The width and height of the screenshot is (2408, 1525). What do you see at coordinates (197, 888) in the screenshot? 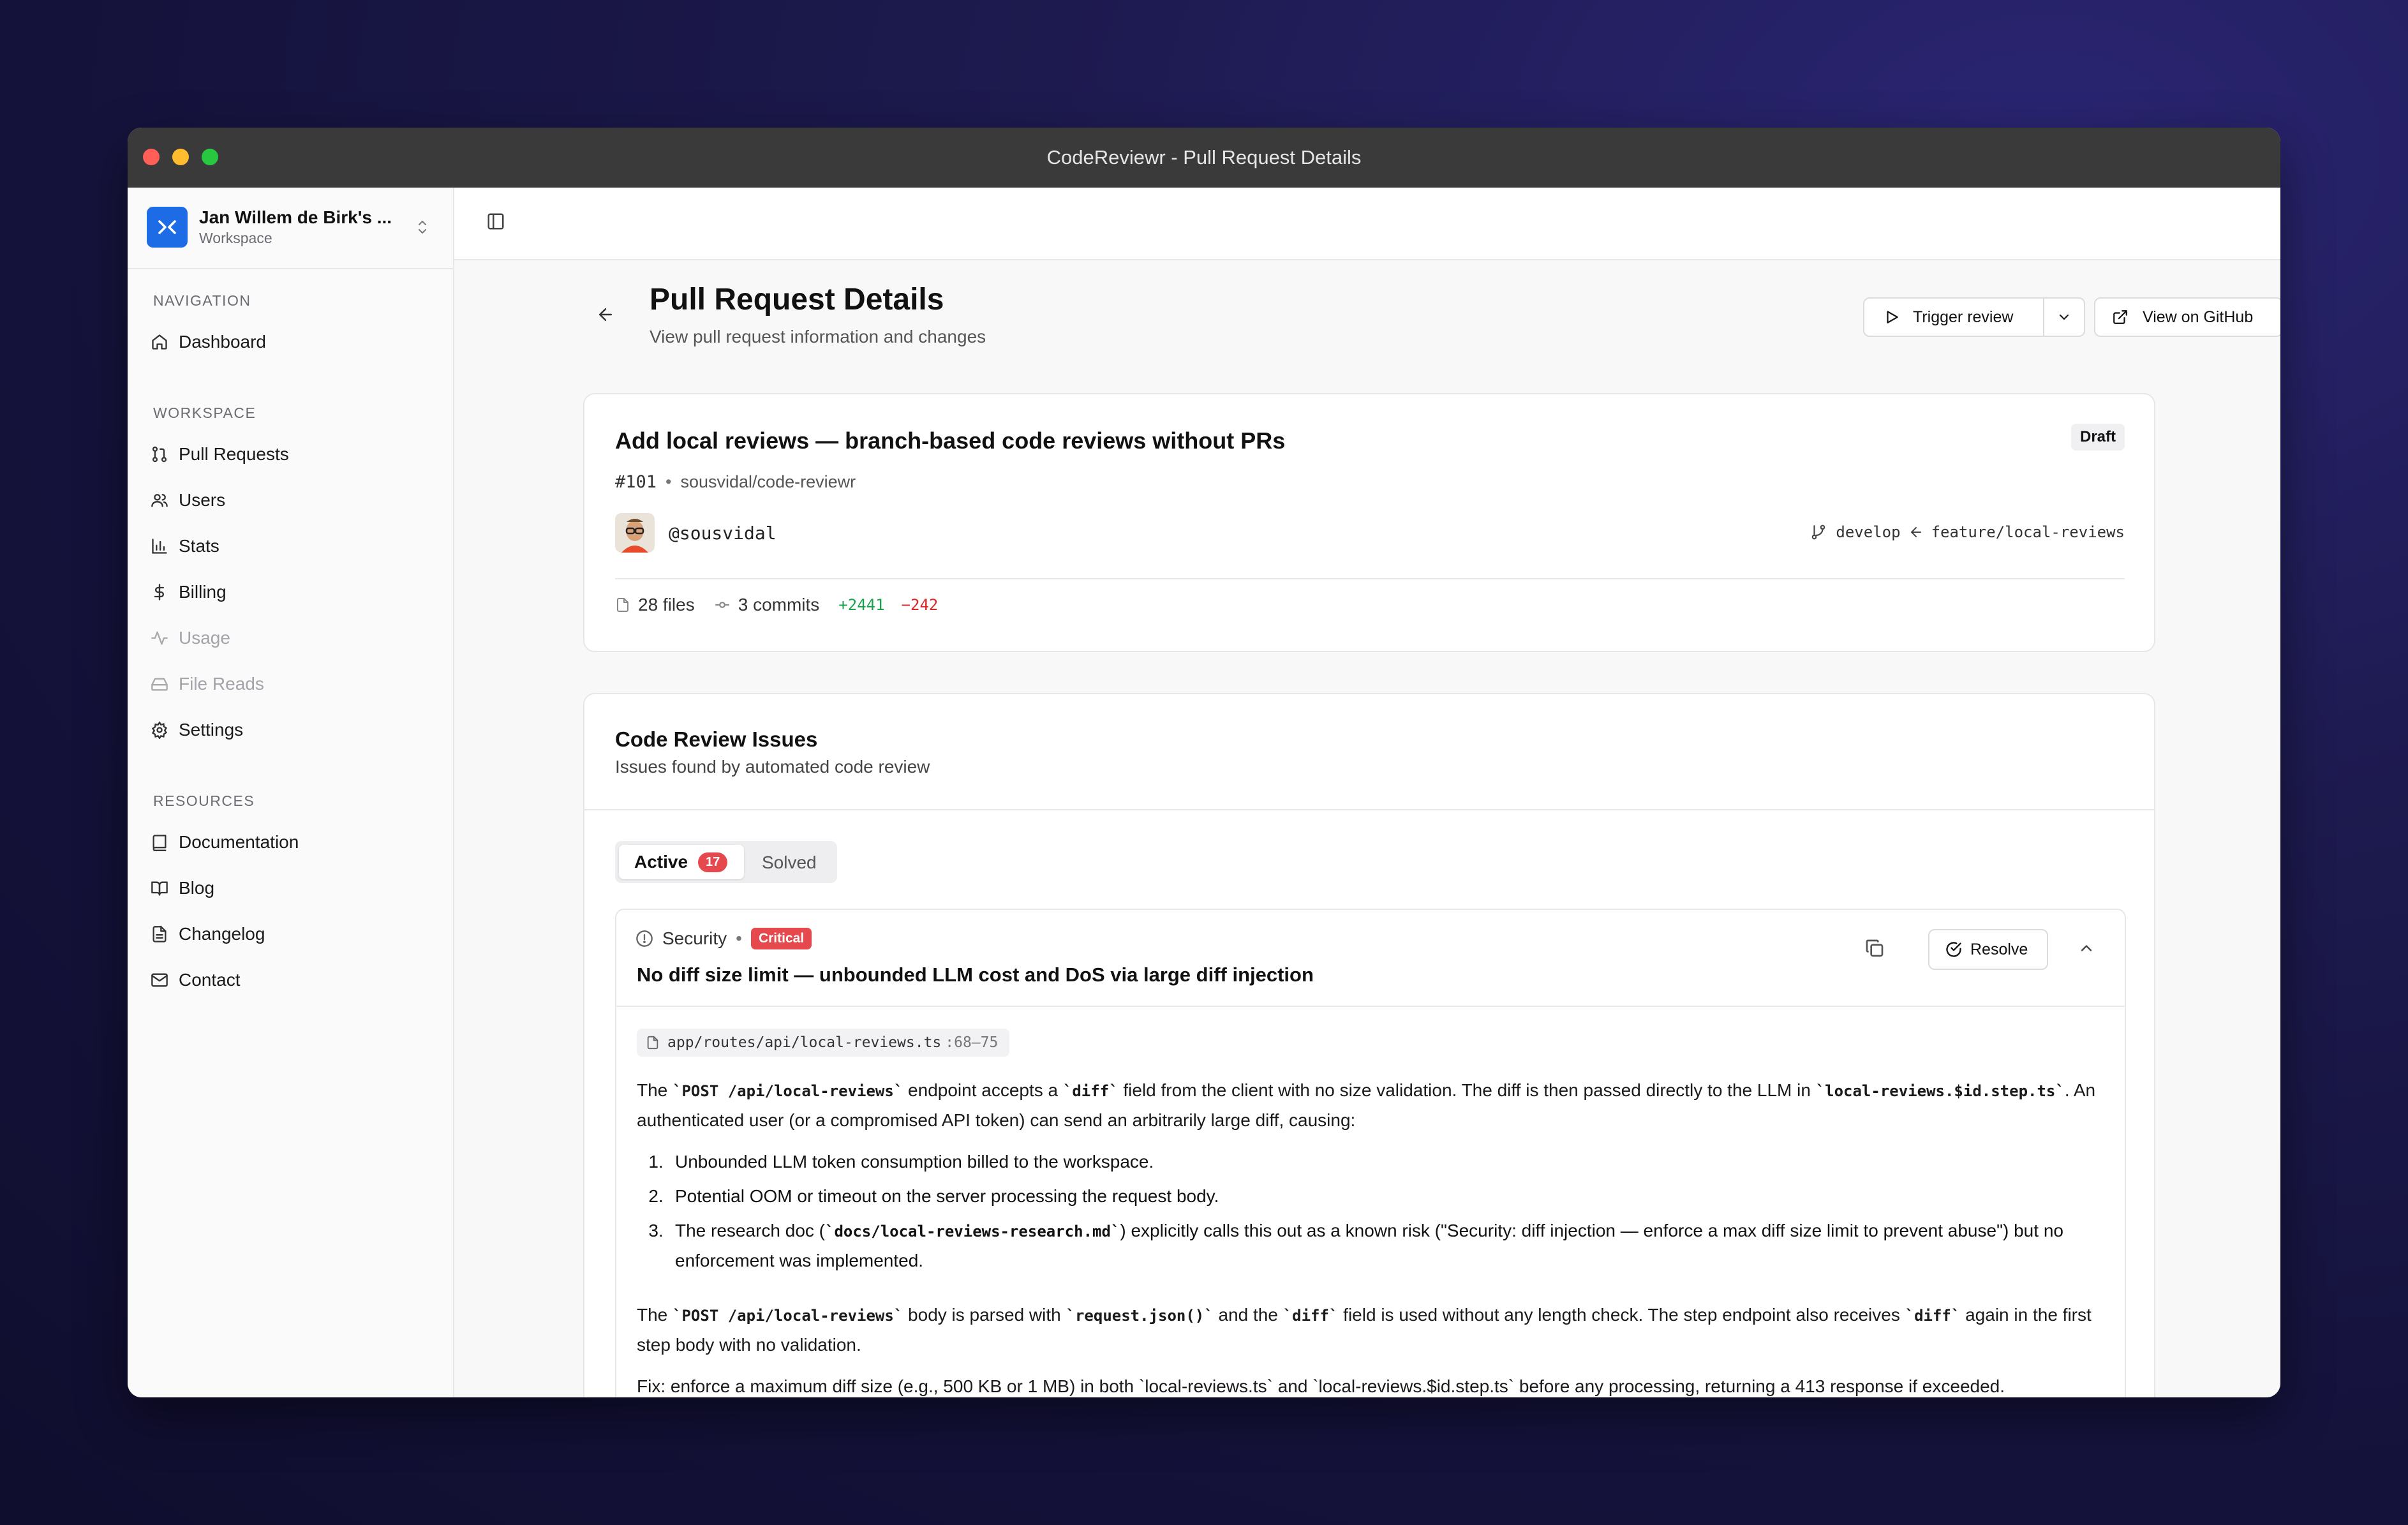
I see `sidebar-item-label: Blog` at bounding box center [197, 888].